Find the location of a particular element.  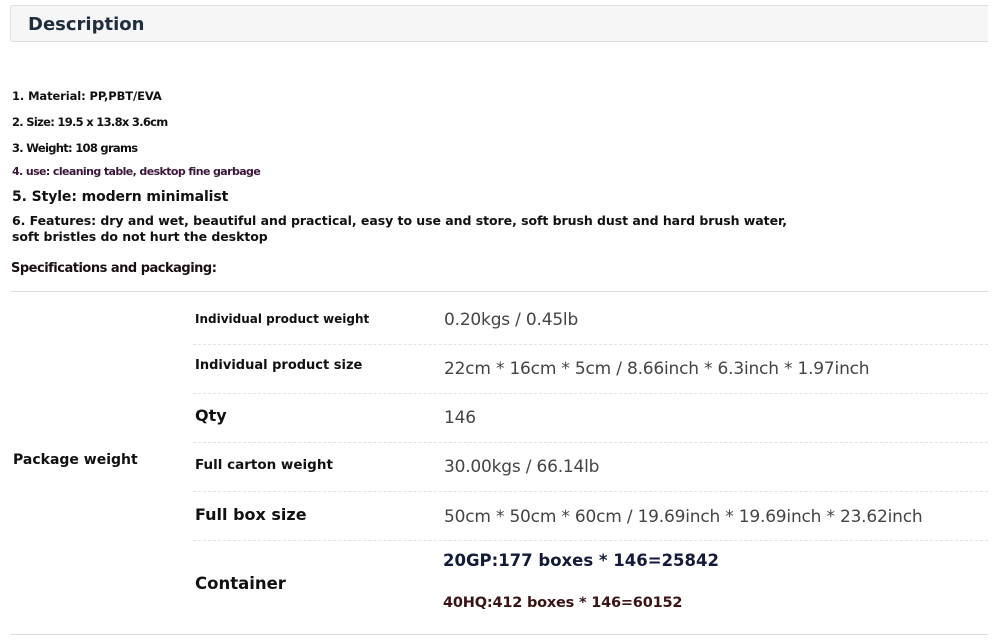

spec-label: Full box size is located at coordinates (251, 514).